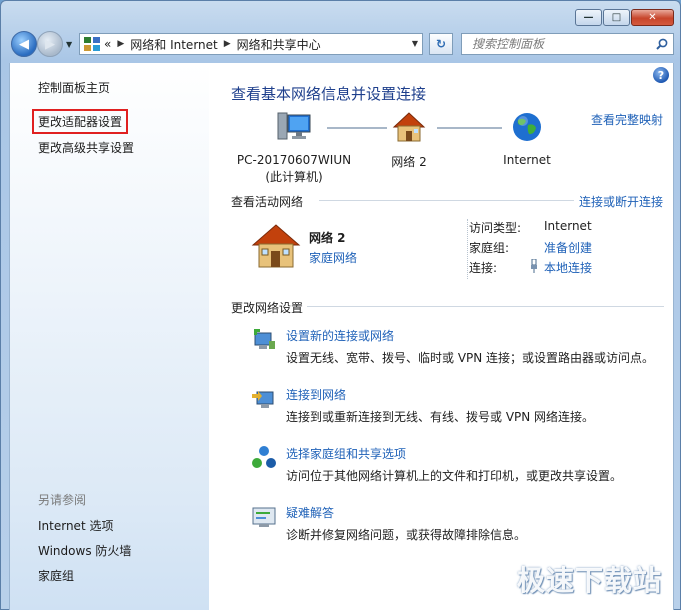 This screenshot has height=610, width=681. I want to click on homegroup-link: 准备创建, so click(568, 247).